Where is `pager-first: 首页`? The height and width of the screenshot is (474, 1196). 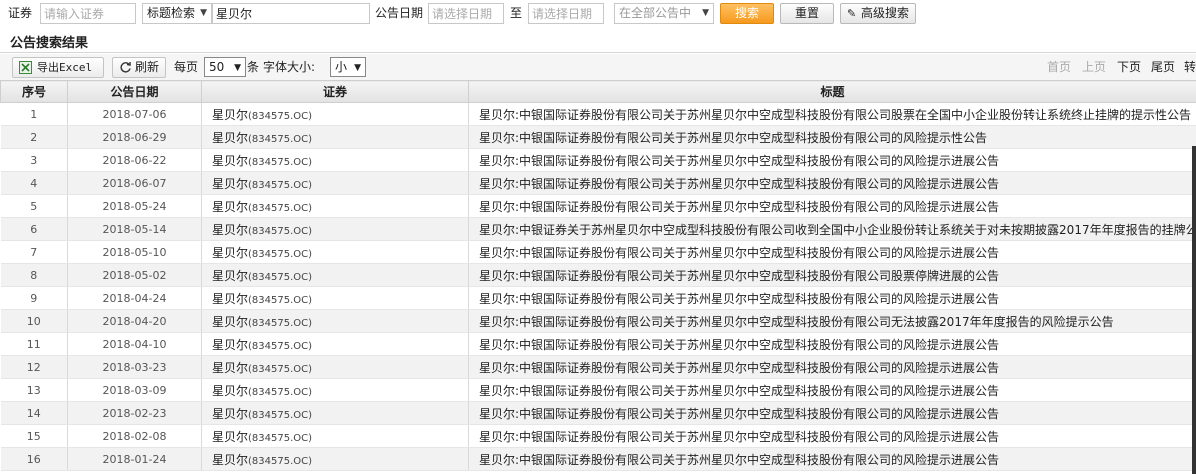 pager-first: 首页 is located at coordinates (1059, 67).